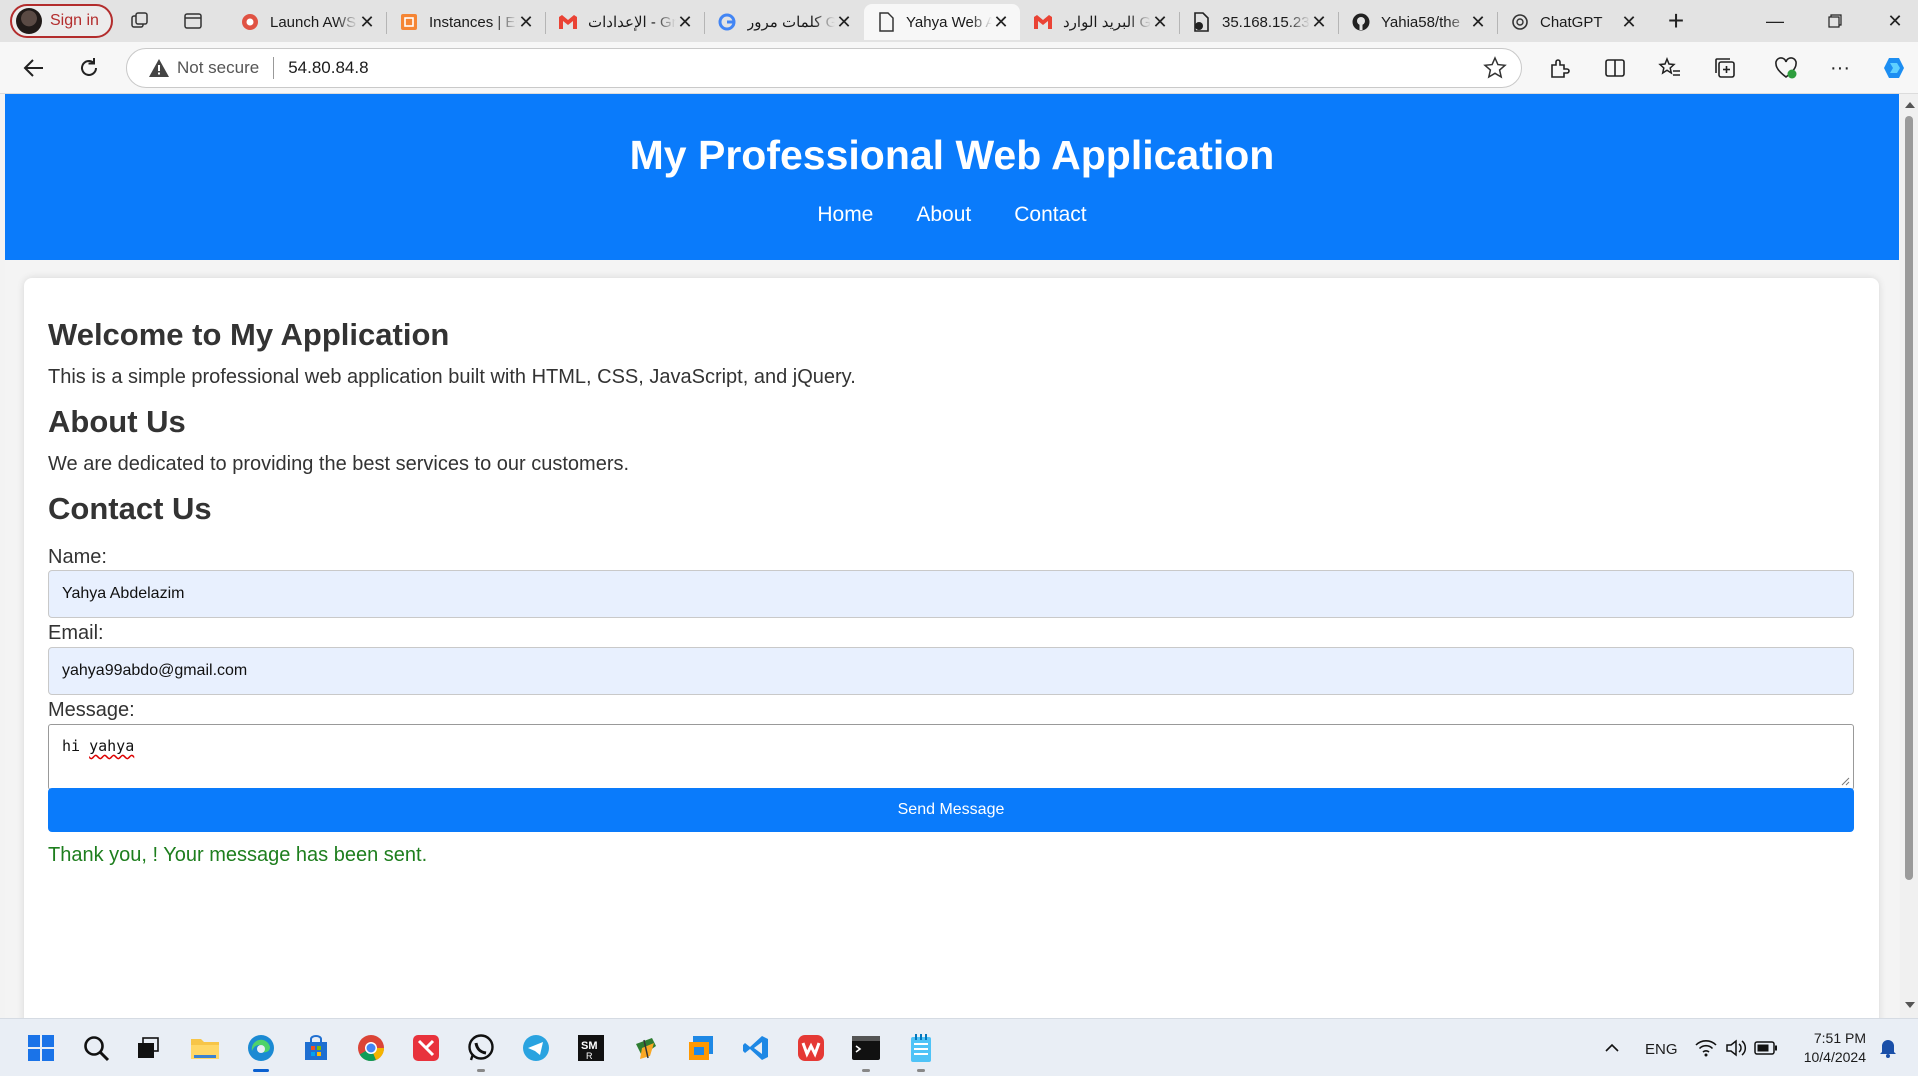 This screenshot has height=1076, width=1918. I want to click on about-heading: About Us, so click(117, 421).